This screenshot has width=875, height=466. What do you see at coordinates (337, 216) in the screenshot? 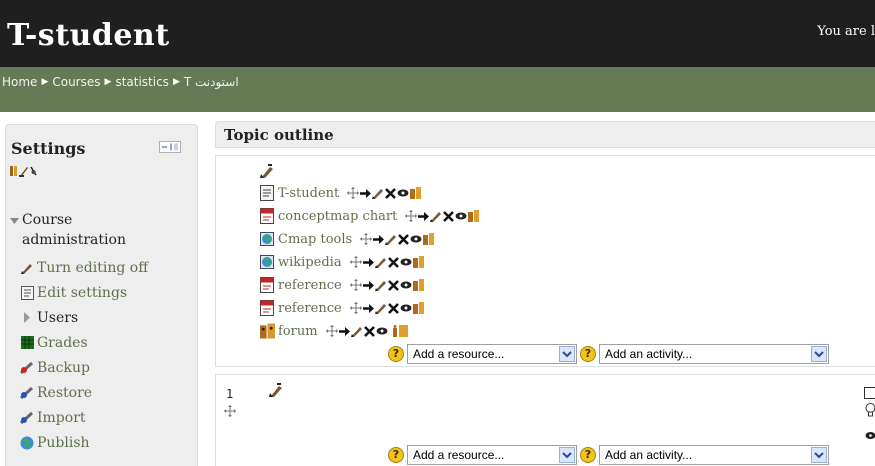
I see `activity-link: conceptmap chart` at bounding box center [337, 216].